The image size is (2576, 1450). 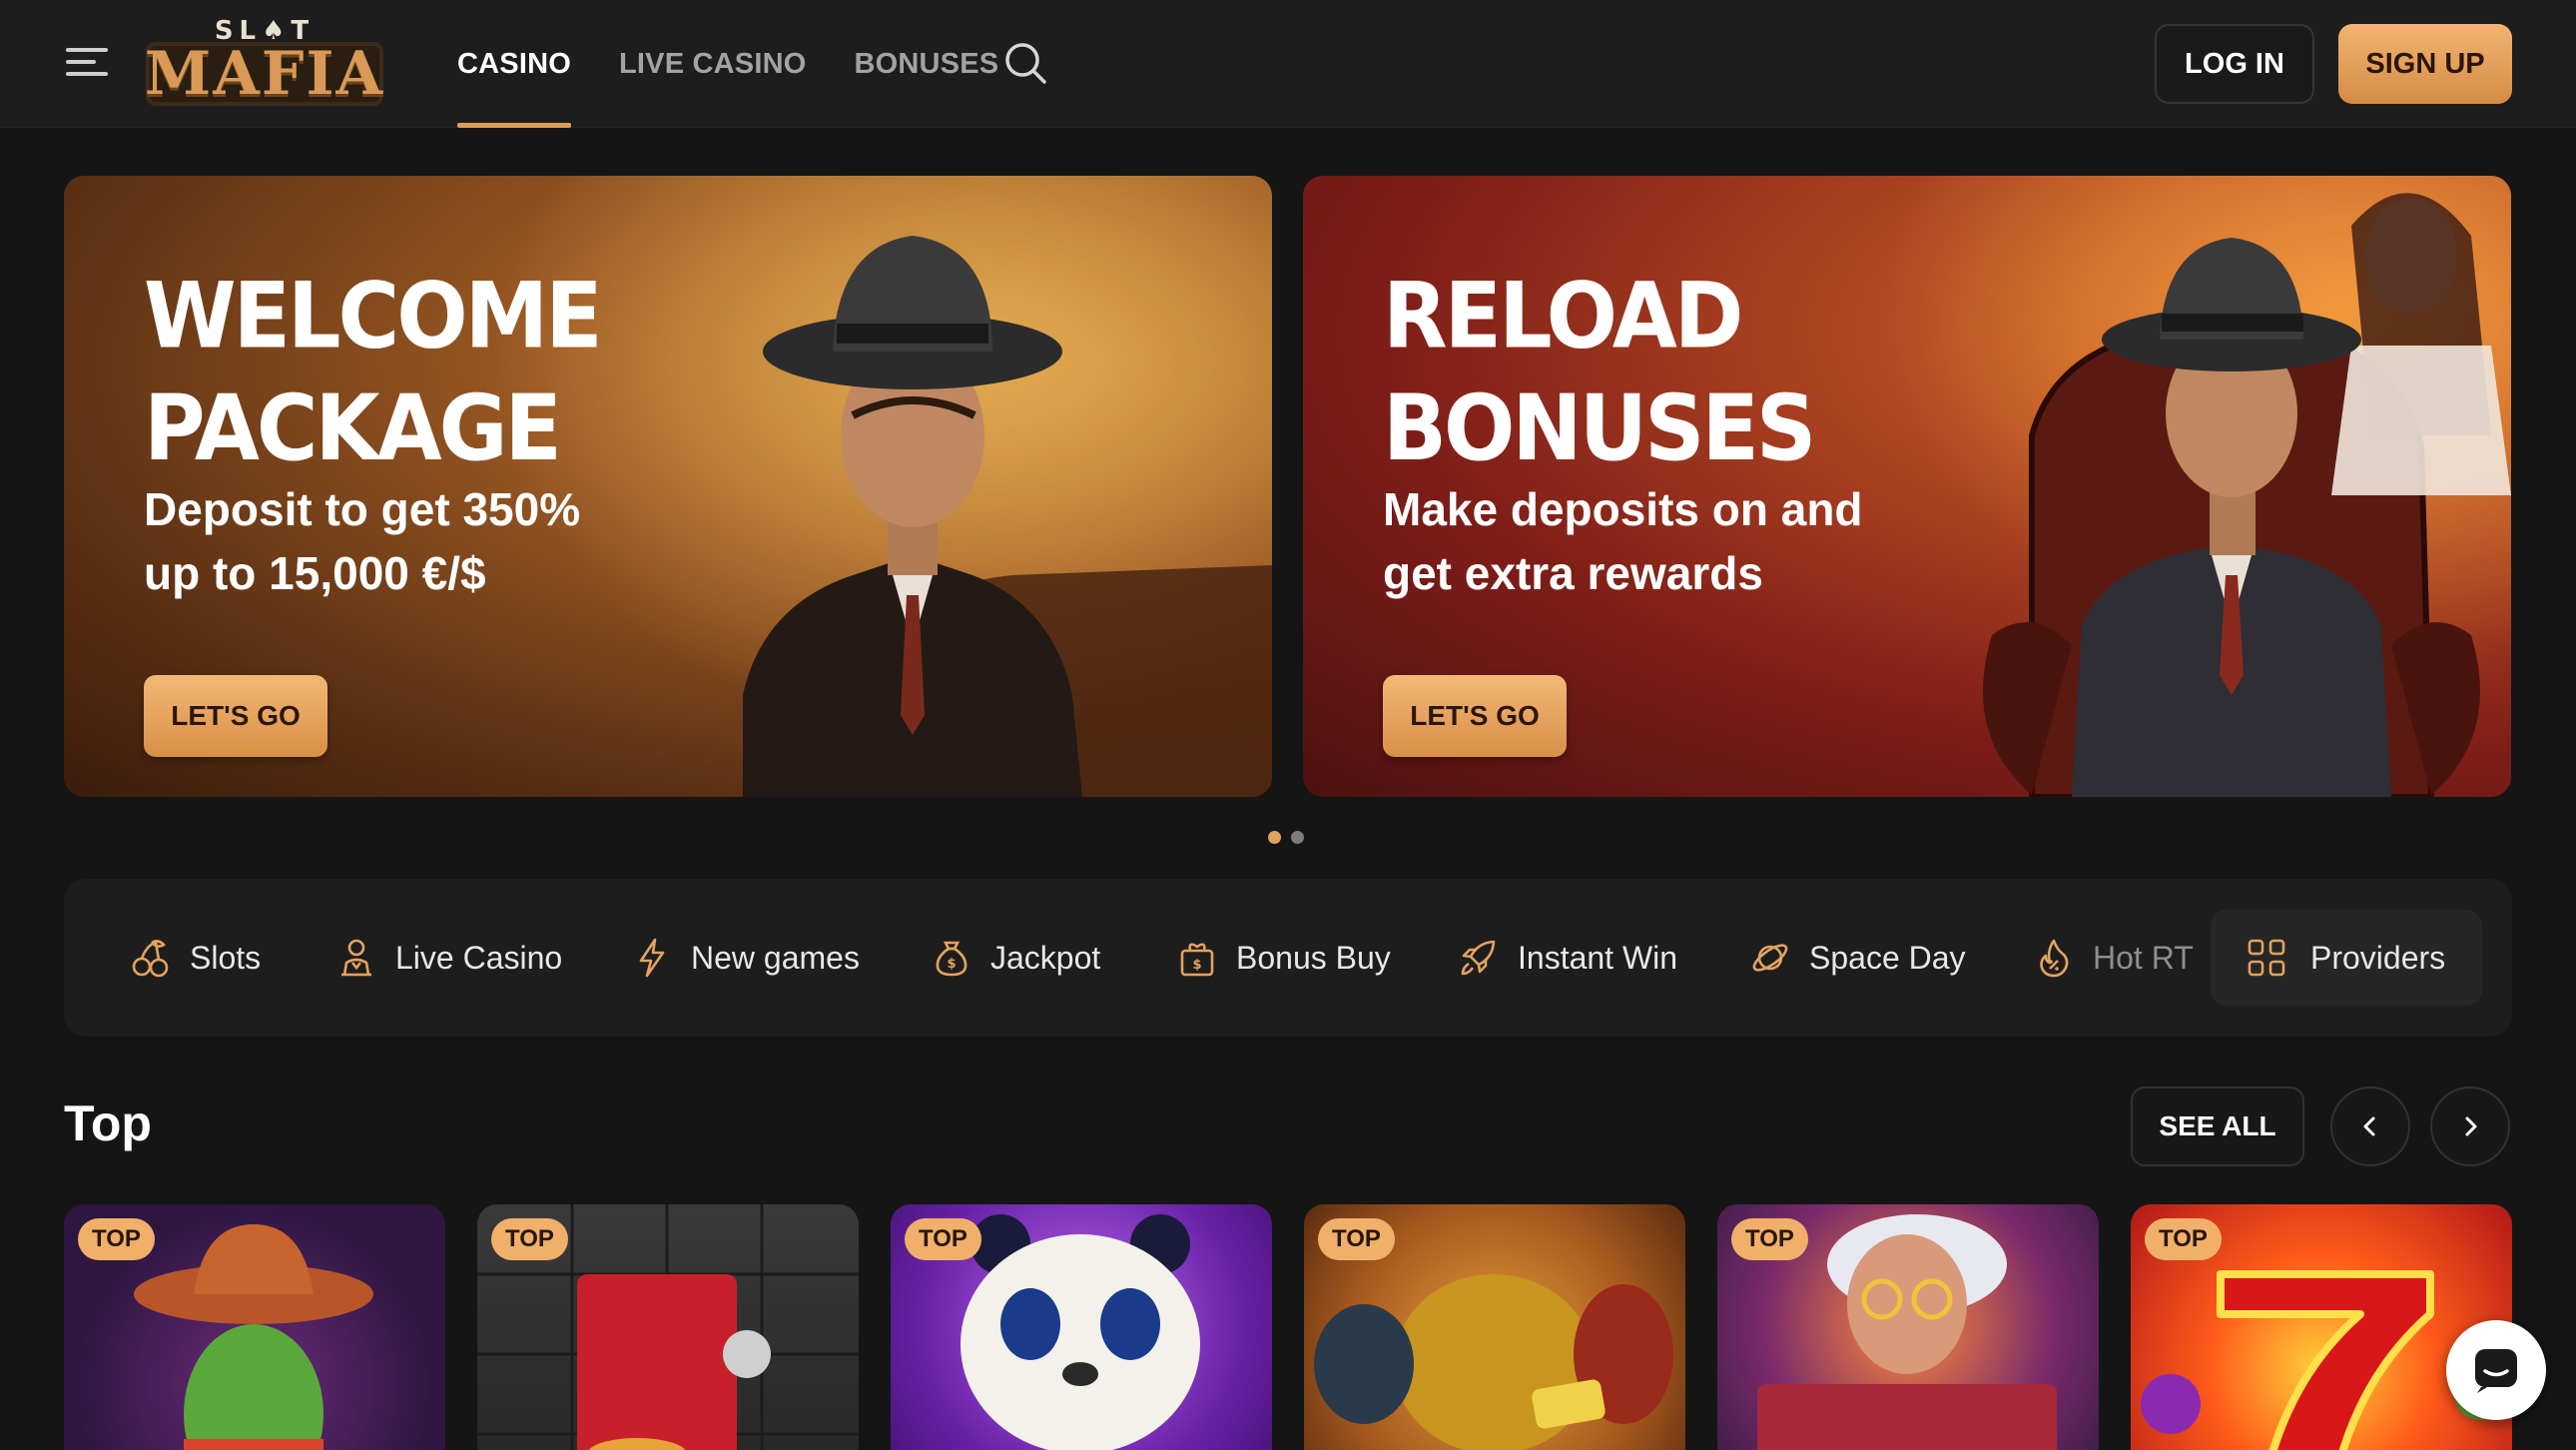 What do you see at coordinates (1887, 958) in the screenshot?
I see `category-label: Space Day` at bounding box center [1887, 958].